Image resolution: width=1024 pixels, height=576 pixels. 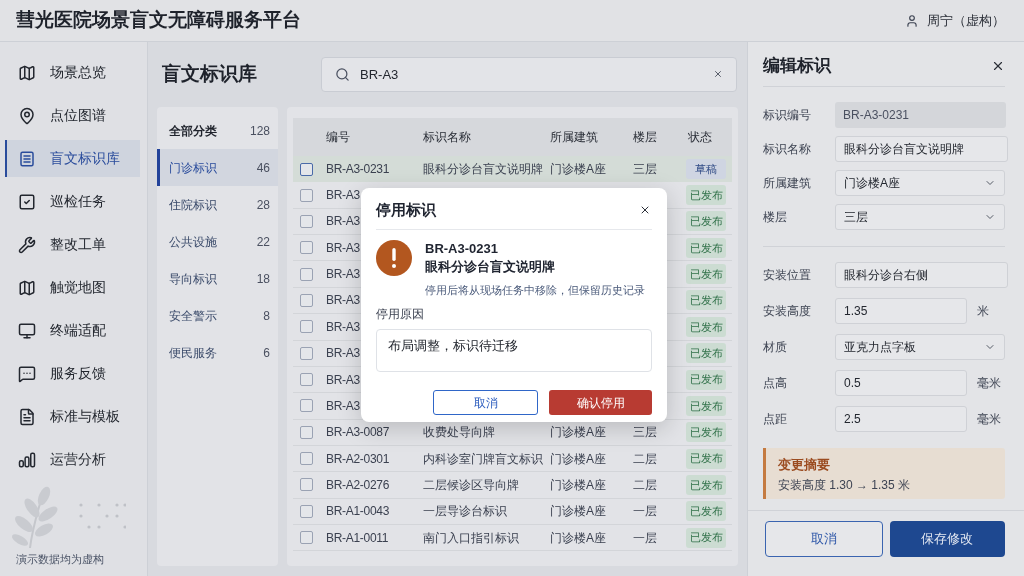 I want to click on clear-button, so click(x=718, y=74).